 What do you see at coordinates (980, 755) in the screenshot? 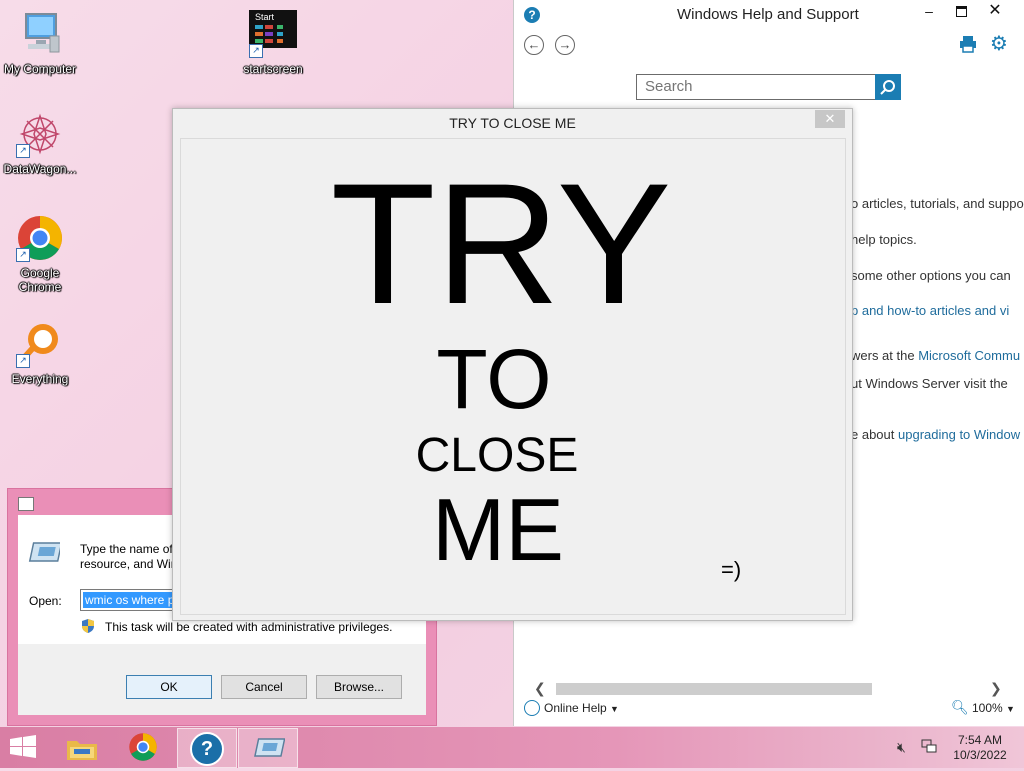
I see `clock-date: 10/3/2022` at bounding box center [980, 755].